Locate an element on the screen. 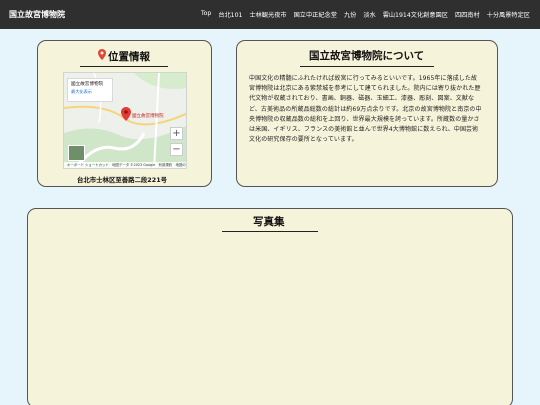  nav-item-shifen-scenic-area: 十分風景特定区 is located at coordinates (508, 14).